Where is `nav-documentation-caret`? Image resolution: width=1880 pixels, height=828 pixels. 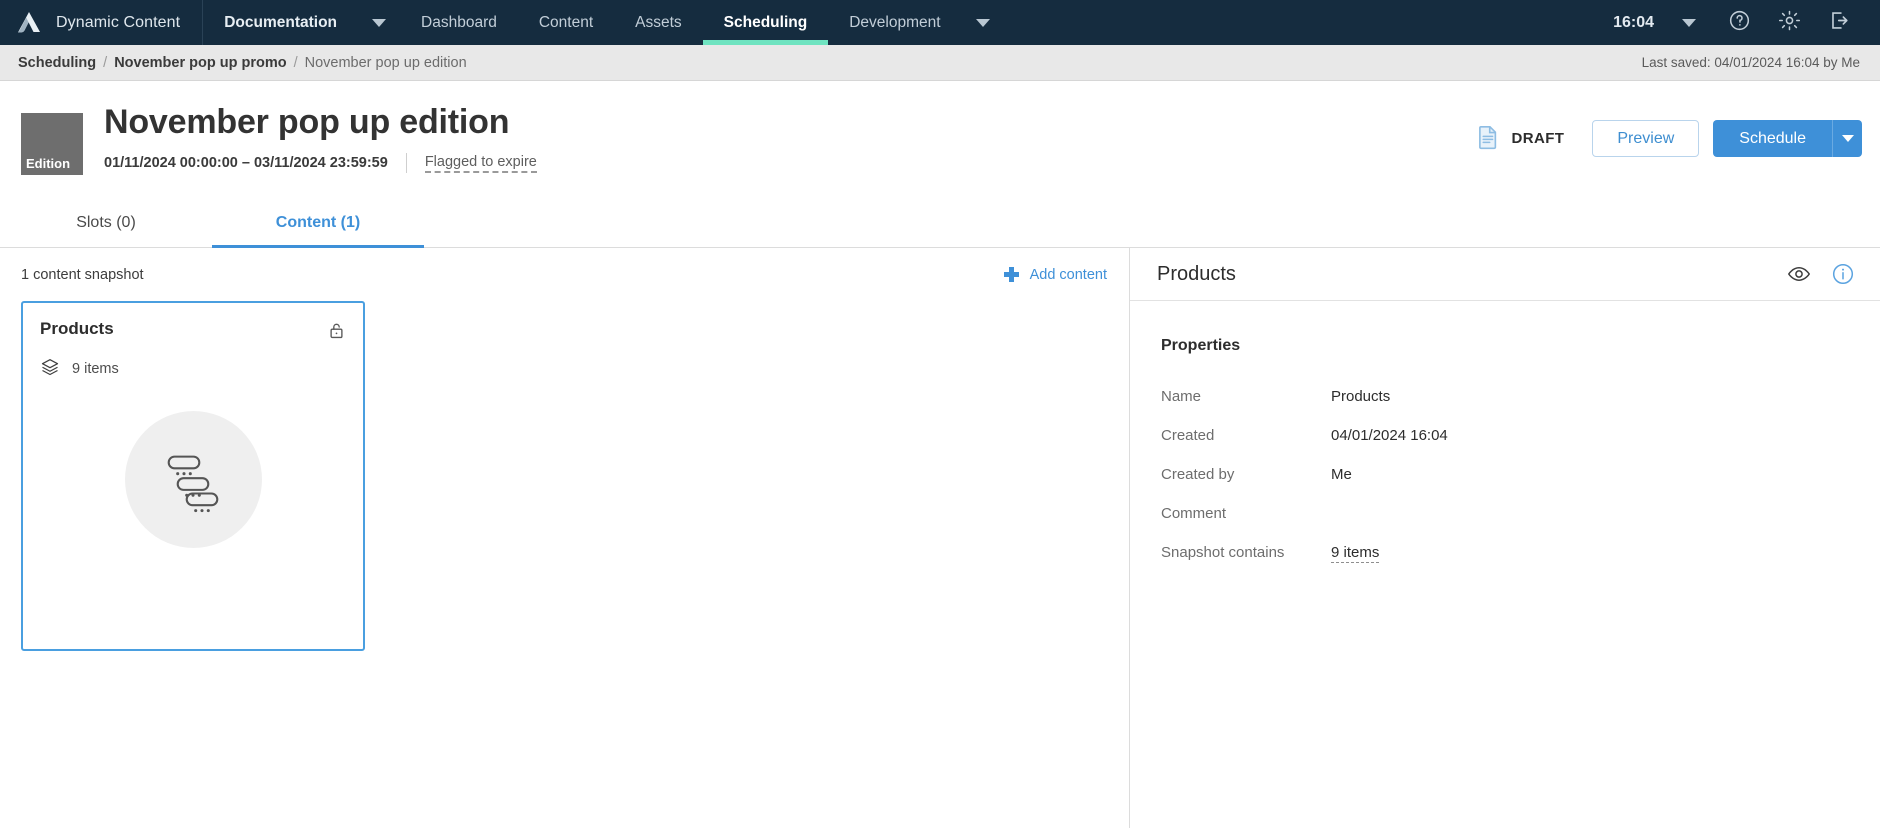 nav-documentation-caret is located at coordinates (379, 22).